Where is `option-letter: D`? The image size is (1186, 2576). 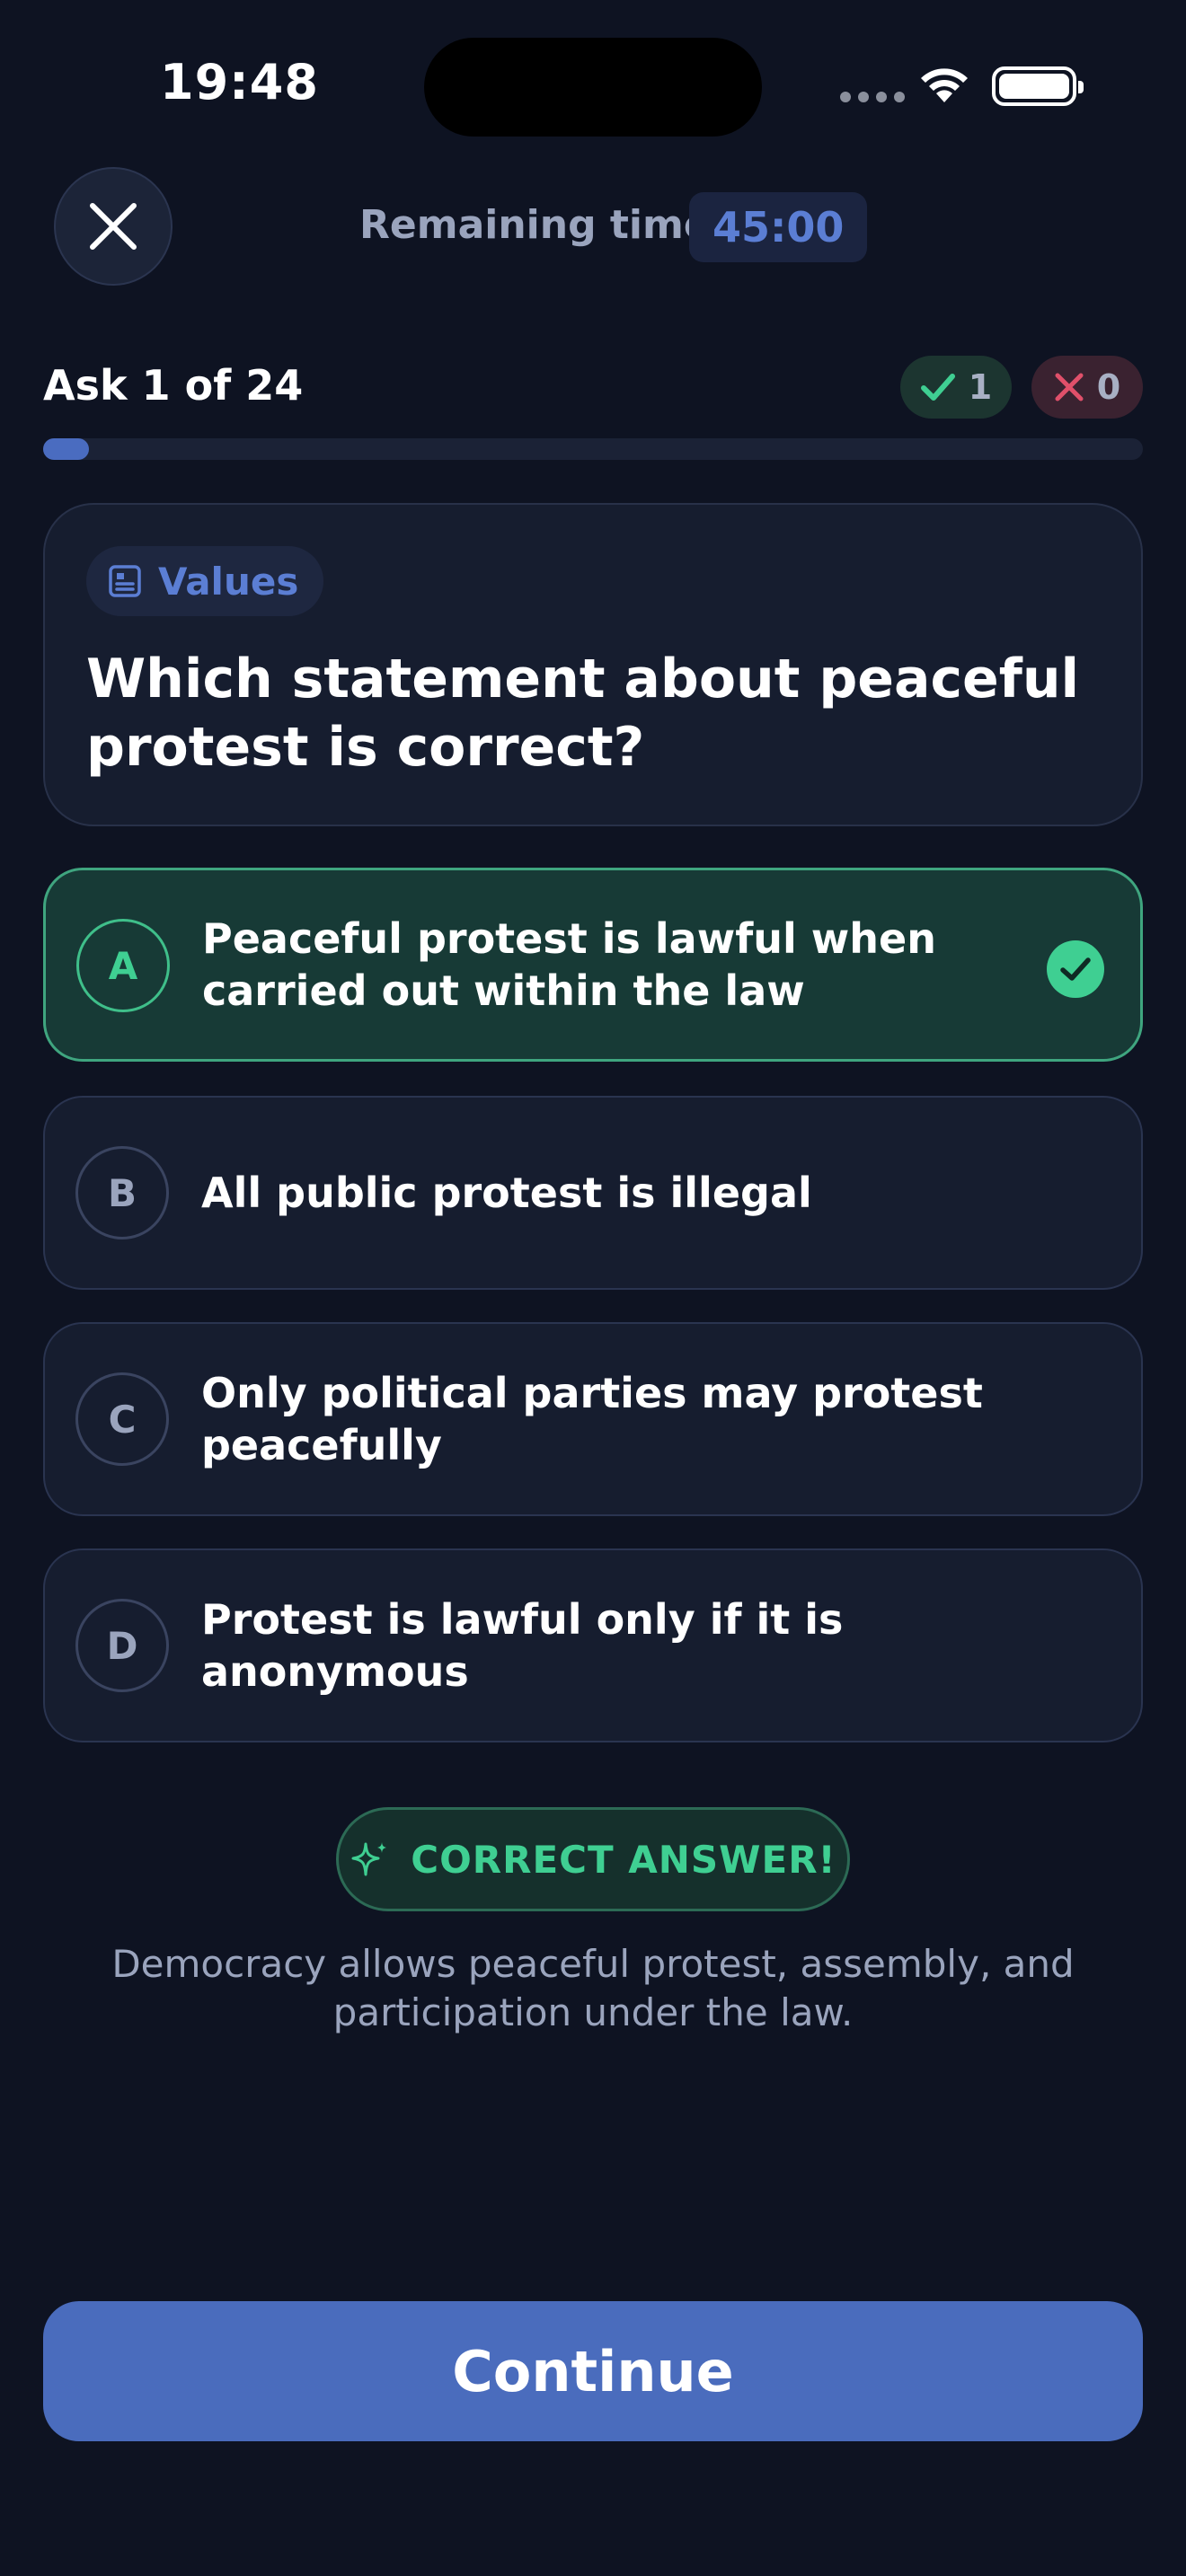 option-letter: D is located at coordinates (122, 1645).